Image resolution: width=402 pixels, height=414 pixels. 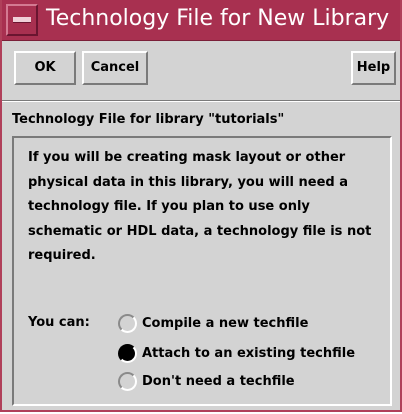 I want to click on radio-label-none: Don't need a techfile, so click(x=218, y=382).